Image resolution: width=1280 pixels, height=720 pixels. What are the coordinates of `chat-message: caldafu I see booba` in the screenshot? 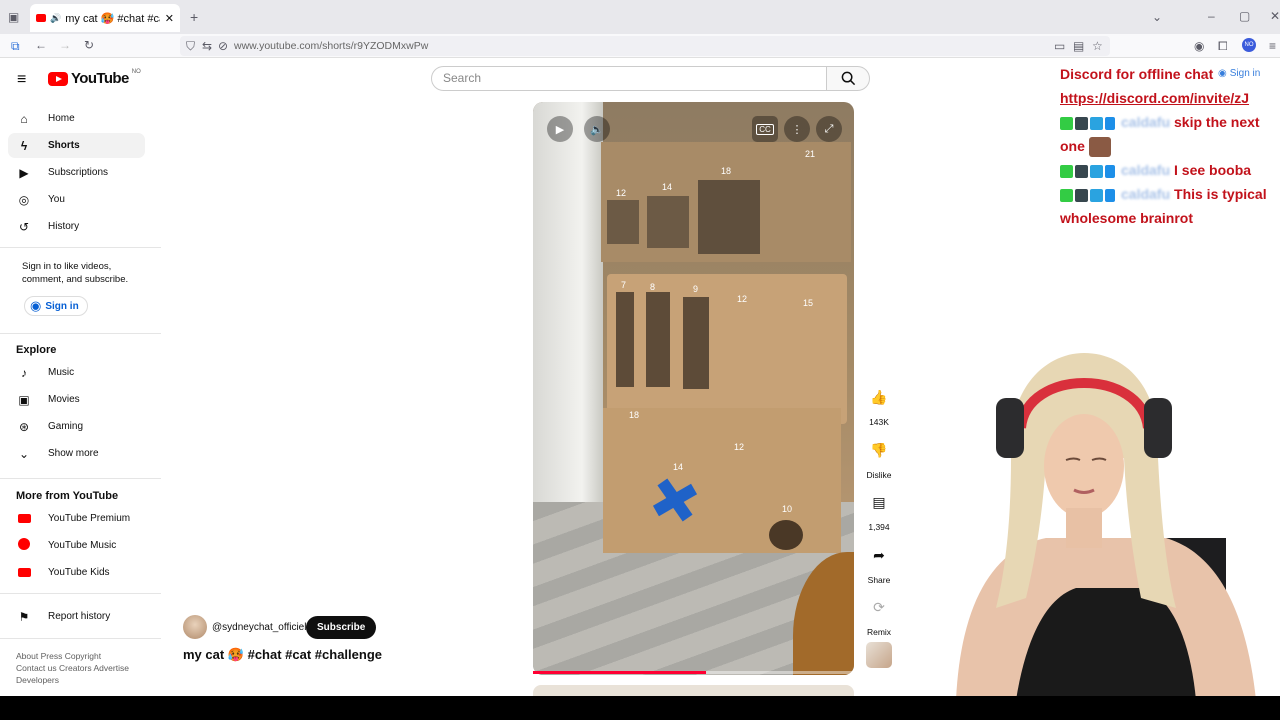 It's located at (1170, 170).